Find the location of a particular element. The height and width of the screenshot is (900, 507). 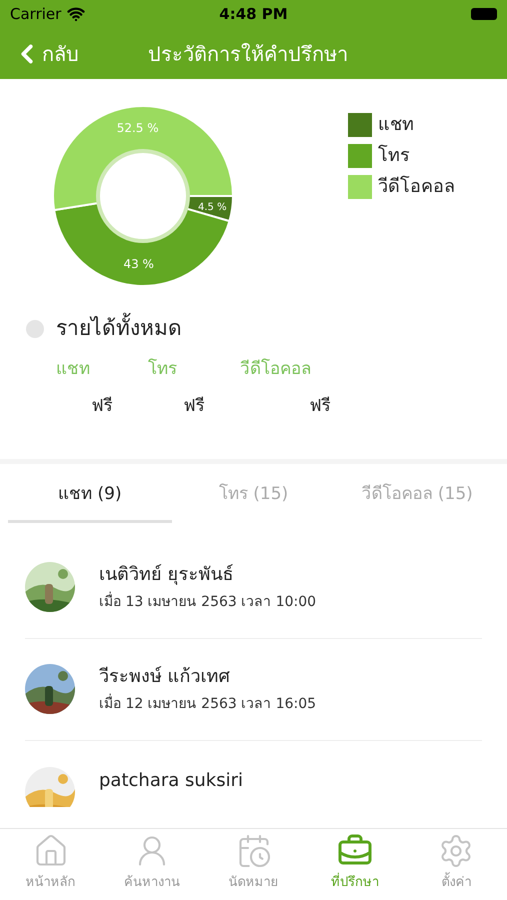

tab-bar-item: นัดหมาย is located at coordinates (253, 864).